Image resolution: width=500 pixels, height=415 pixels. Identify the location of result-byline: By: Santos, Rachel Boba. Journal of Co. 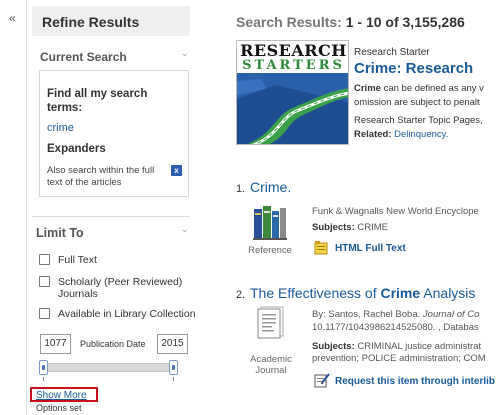
(395, 315).